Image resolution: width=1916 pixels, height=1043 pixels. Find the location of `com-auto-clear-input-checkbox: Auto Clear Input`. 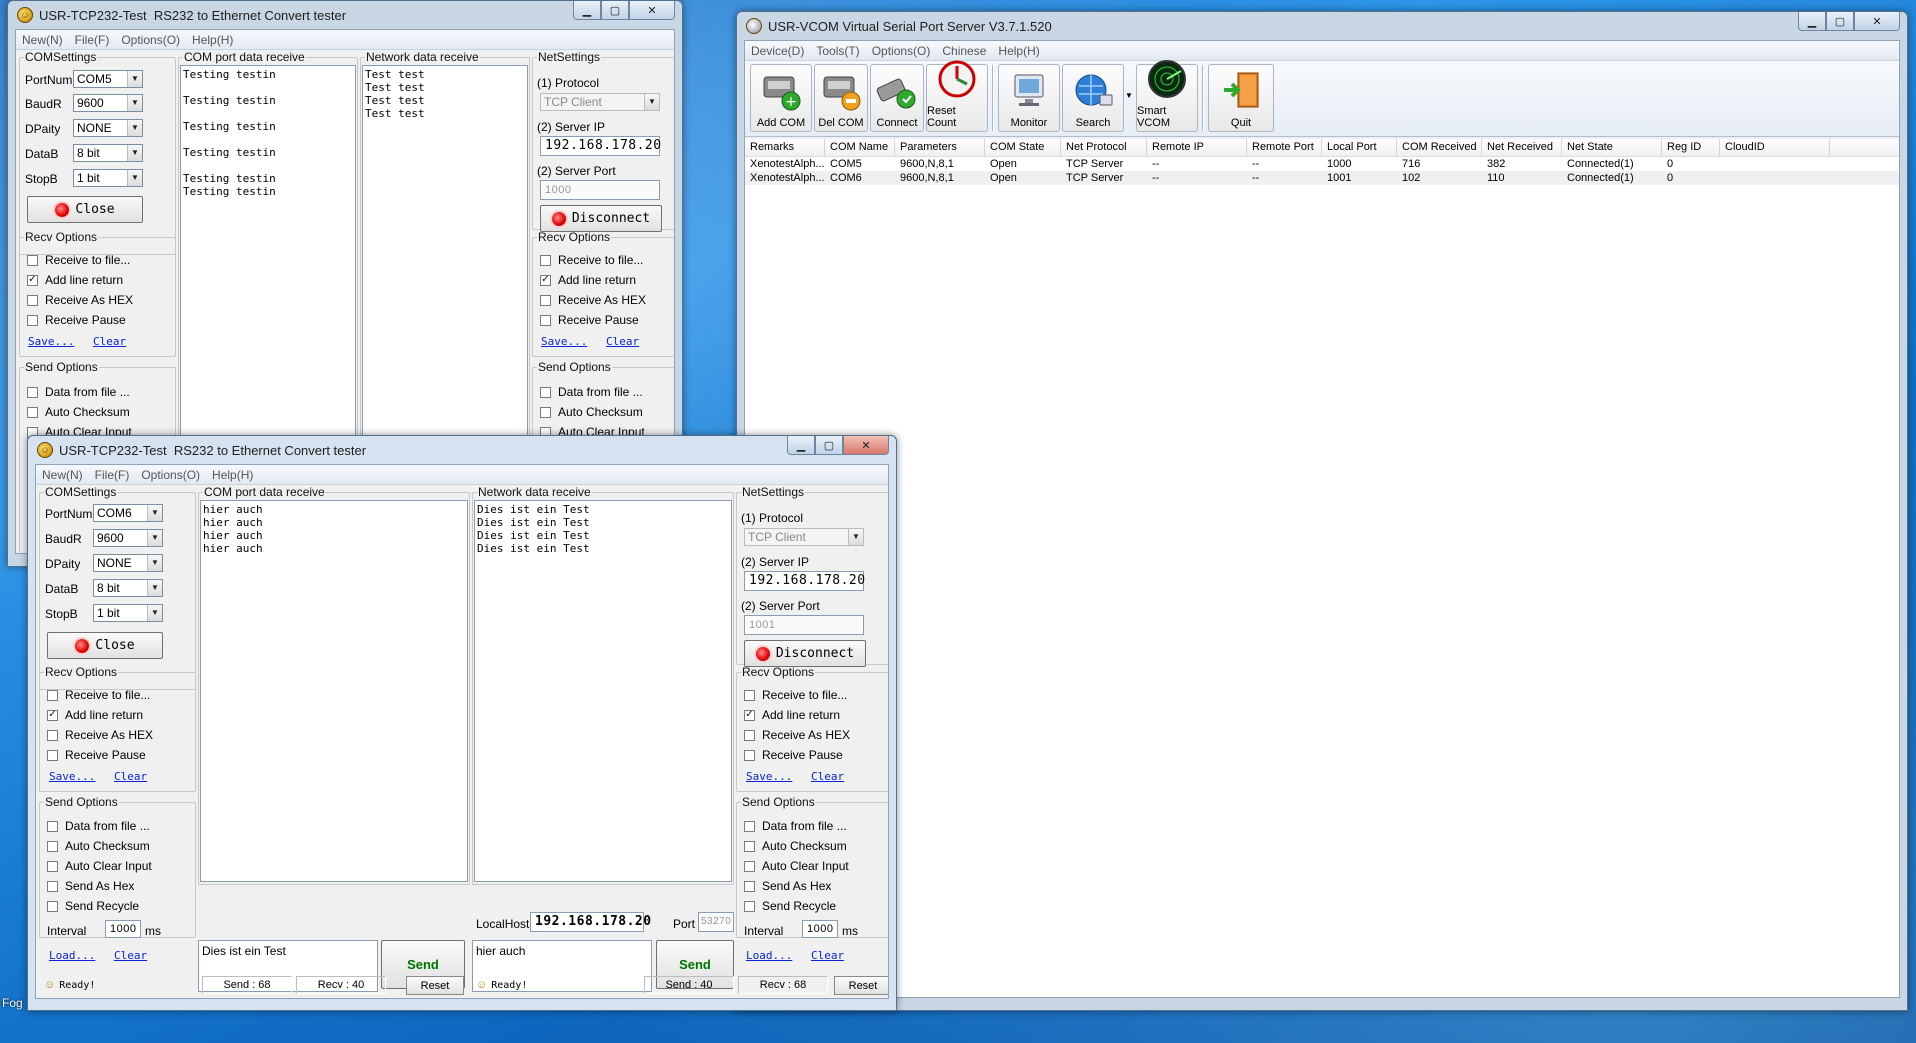

com-auto-clear-input-checkbox: Auto Clear Input is located at coordinates (99, 866).